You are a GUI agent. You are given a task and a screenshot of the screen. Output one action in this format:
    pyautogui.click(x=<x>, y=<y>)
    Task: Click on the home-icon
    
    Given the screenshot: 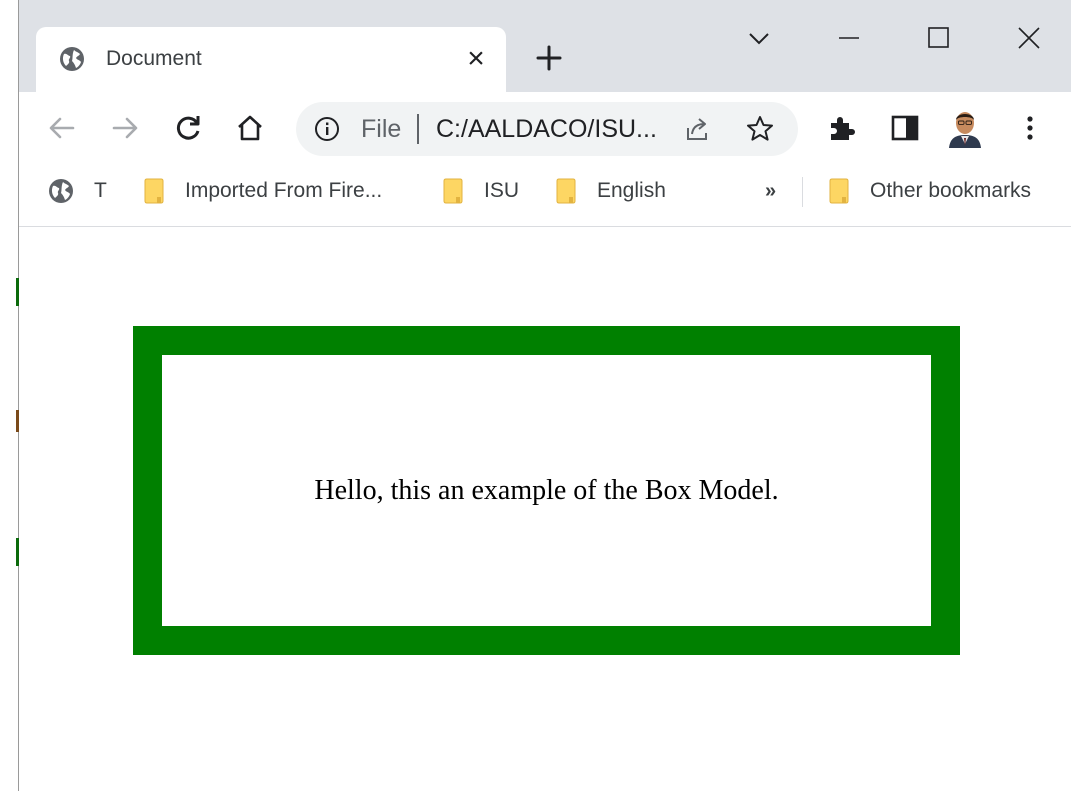 What is the action you would take?
    pyautogui.click(x=250, y=128)
    